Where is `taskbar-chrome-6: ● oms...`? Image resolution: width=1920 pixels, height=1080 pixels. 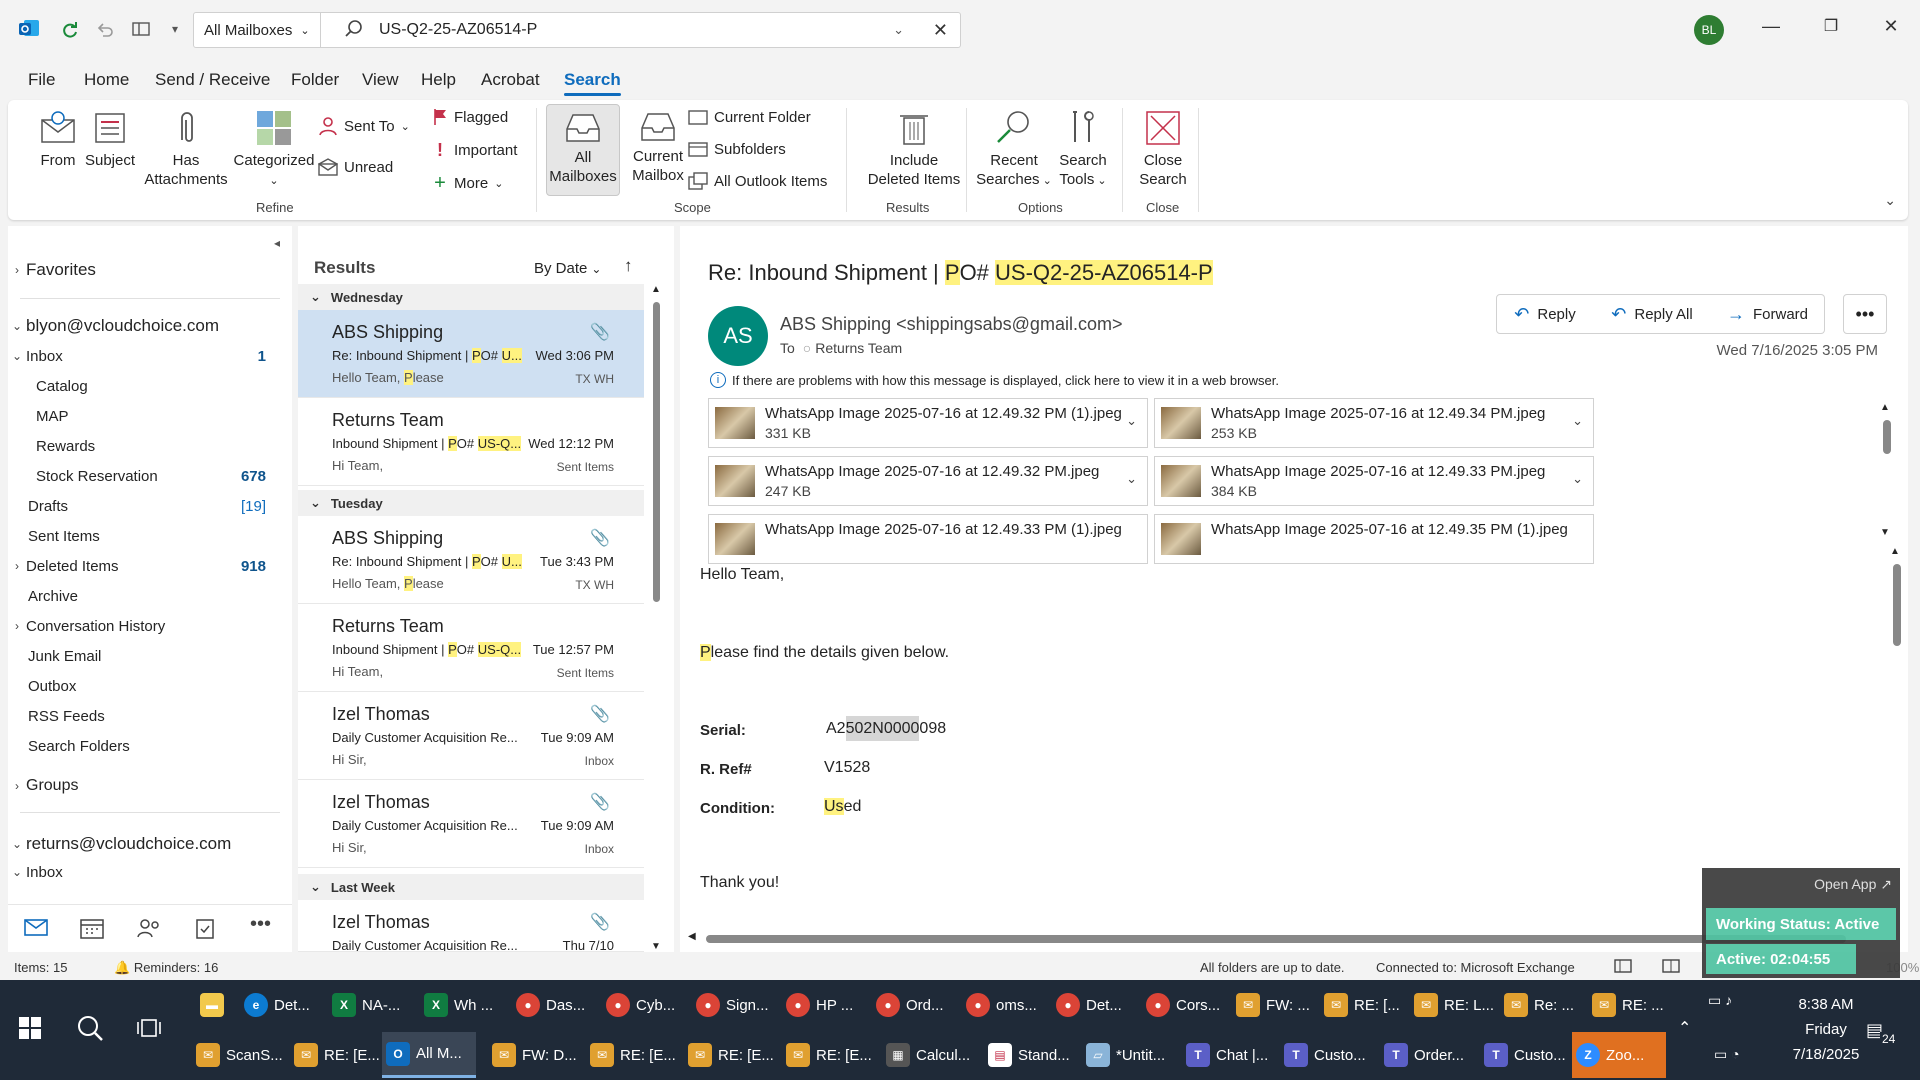
taskbar-chrome-6: ● oms... is located at coordinates (1004, 1005).